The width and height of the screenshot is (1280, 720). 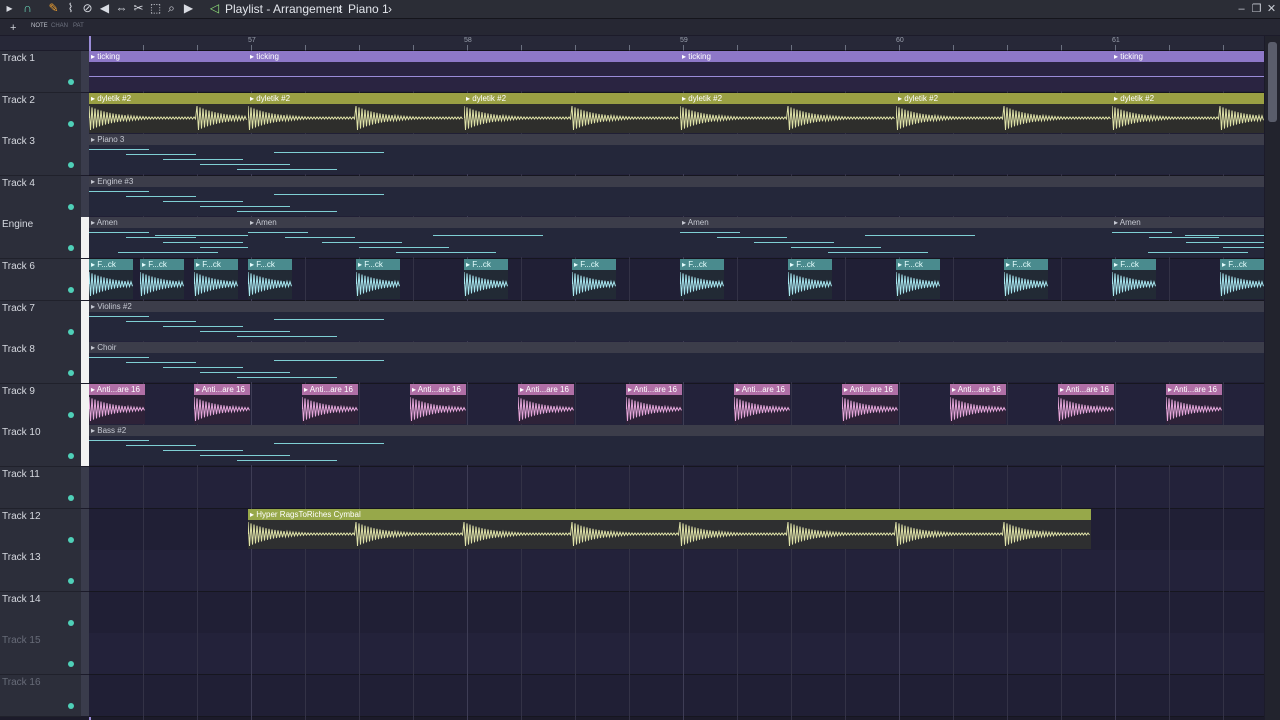 What do you see at coordinates (40, 488) in the screenshot?
I see `track-header: Track 11` at bounding box center [40, 488].